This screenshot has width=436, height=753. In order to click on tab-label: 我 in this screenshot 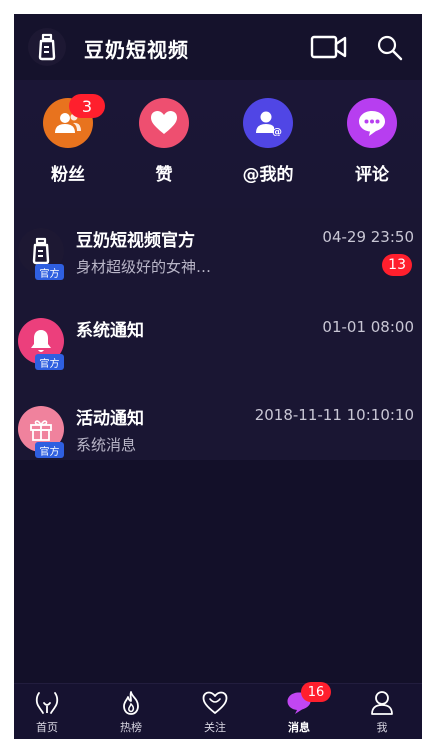, I will do `click(382, 727)`.